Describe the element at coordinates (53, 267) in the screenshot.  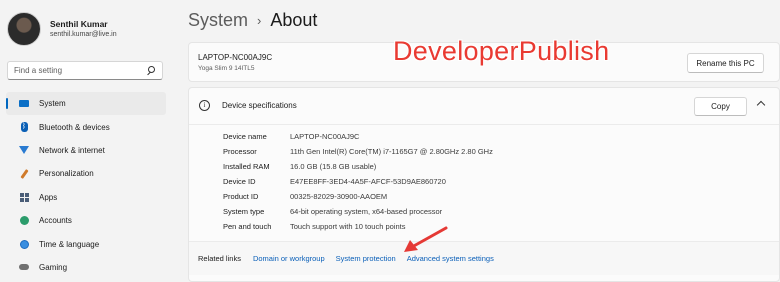
I see `sidebar-item-label: Gaming` at that location.